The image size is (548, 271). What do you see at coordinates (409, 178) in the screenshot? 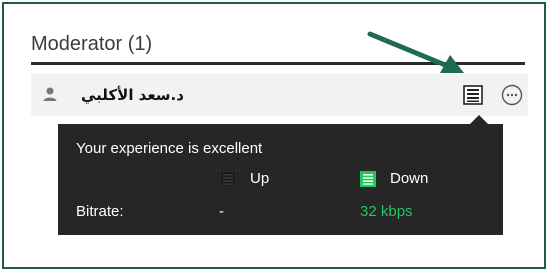
I see `down-label: Down` at bounding box center [409, 178].